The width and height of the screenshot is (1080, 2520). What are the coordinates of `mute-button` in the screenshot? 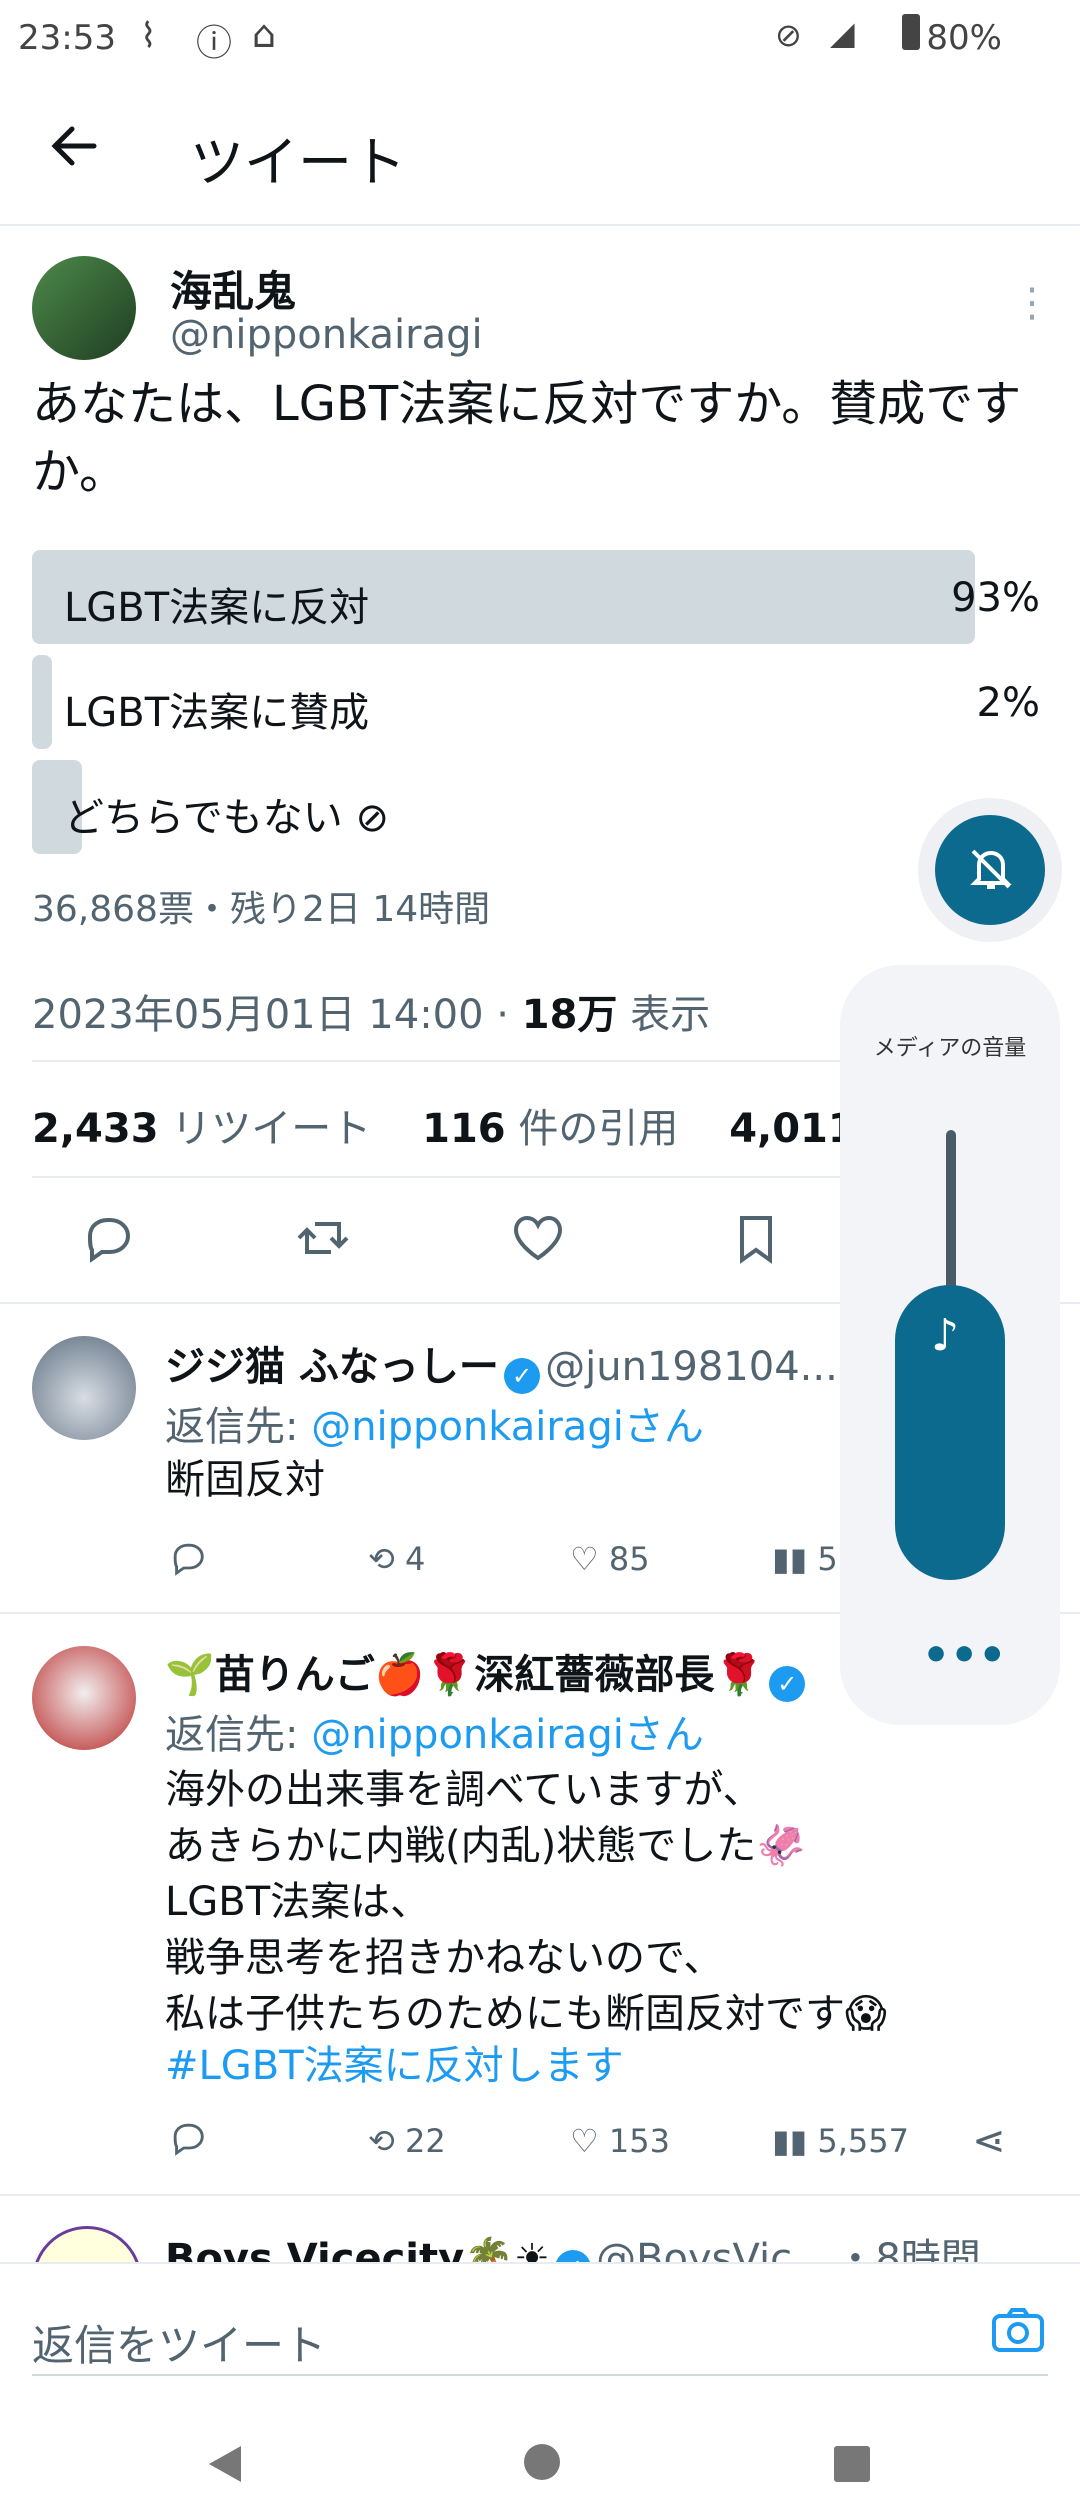 It's located at (990, 870).